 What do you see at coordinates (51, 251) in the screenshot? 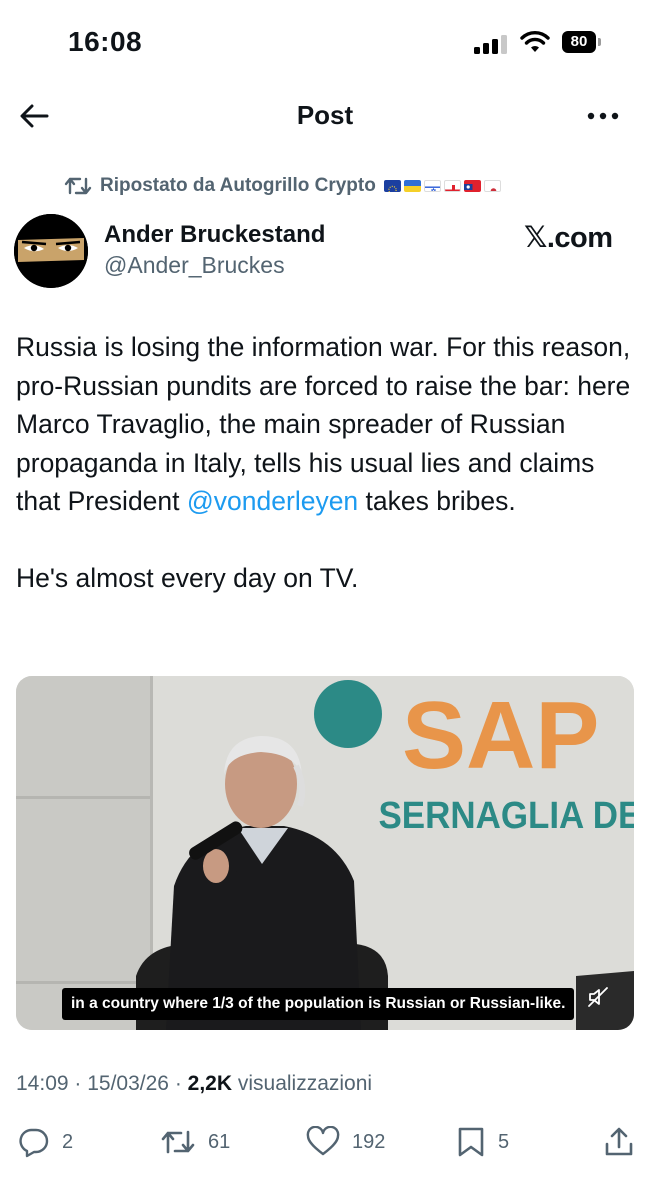
I see `avatar` at bounding box center [51, 251].